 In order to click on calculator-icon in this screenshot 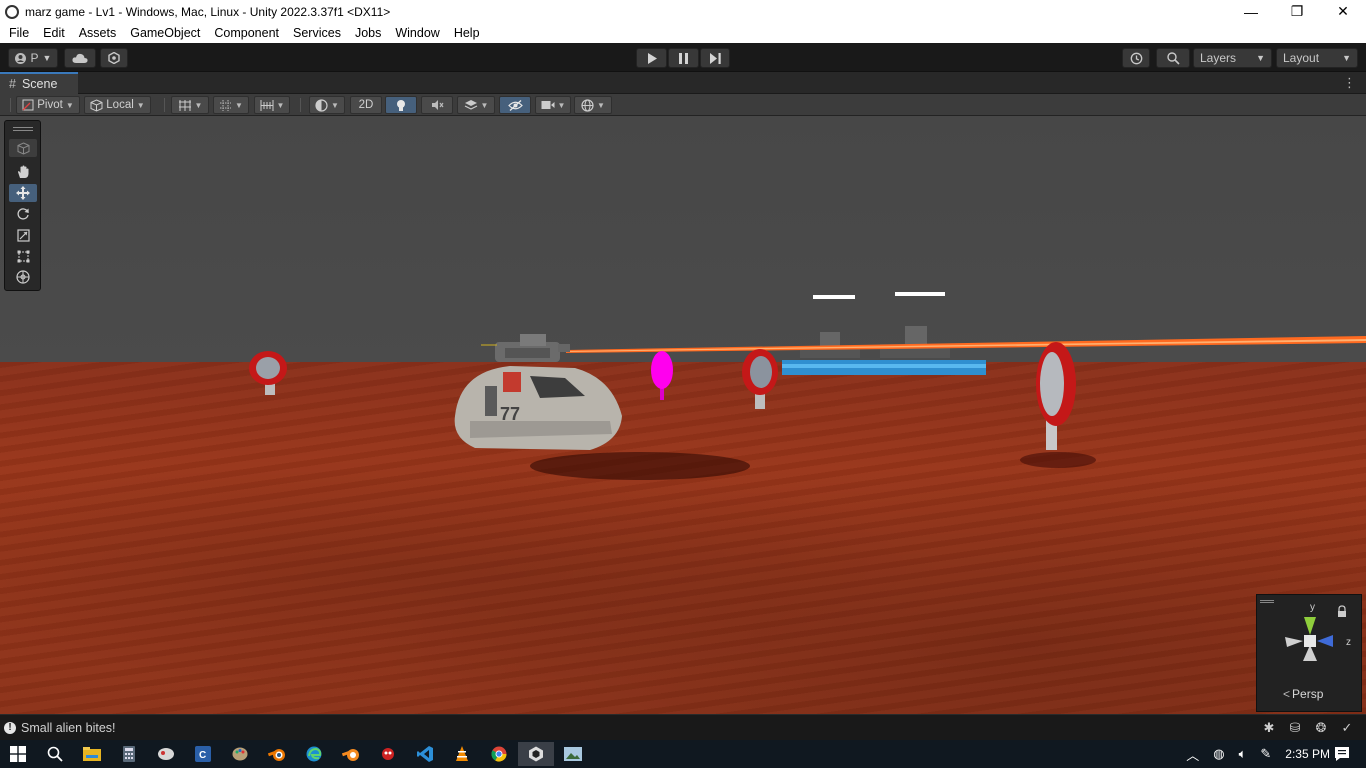, I will do `click(129, 754)`.